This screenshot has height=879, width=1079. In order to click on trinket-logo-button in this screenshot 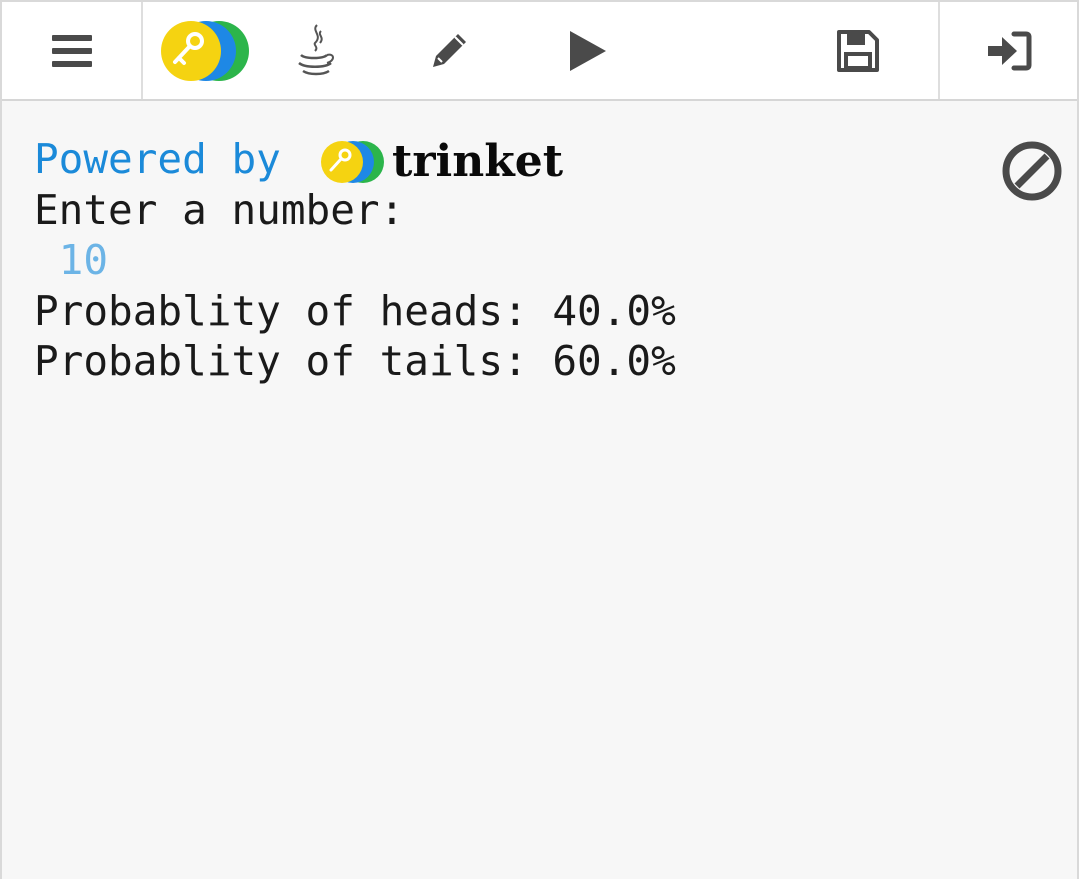, I will do `click(204, 50)`.